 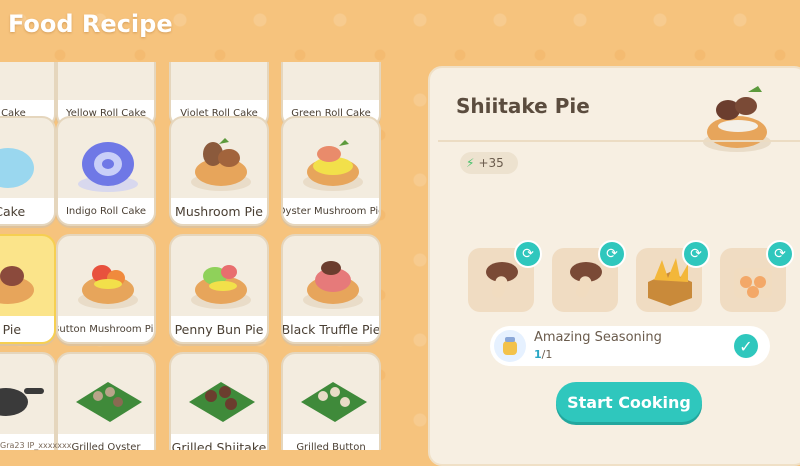 I want to click on seasoning-count: 1/1, so click(x=543, y=354).